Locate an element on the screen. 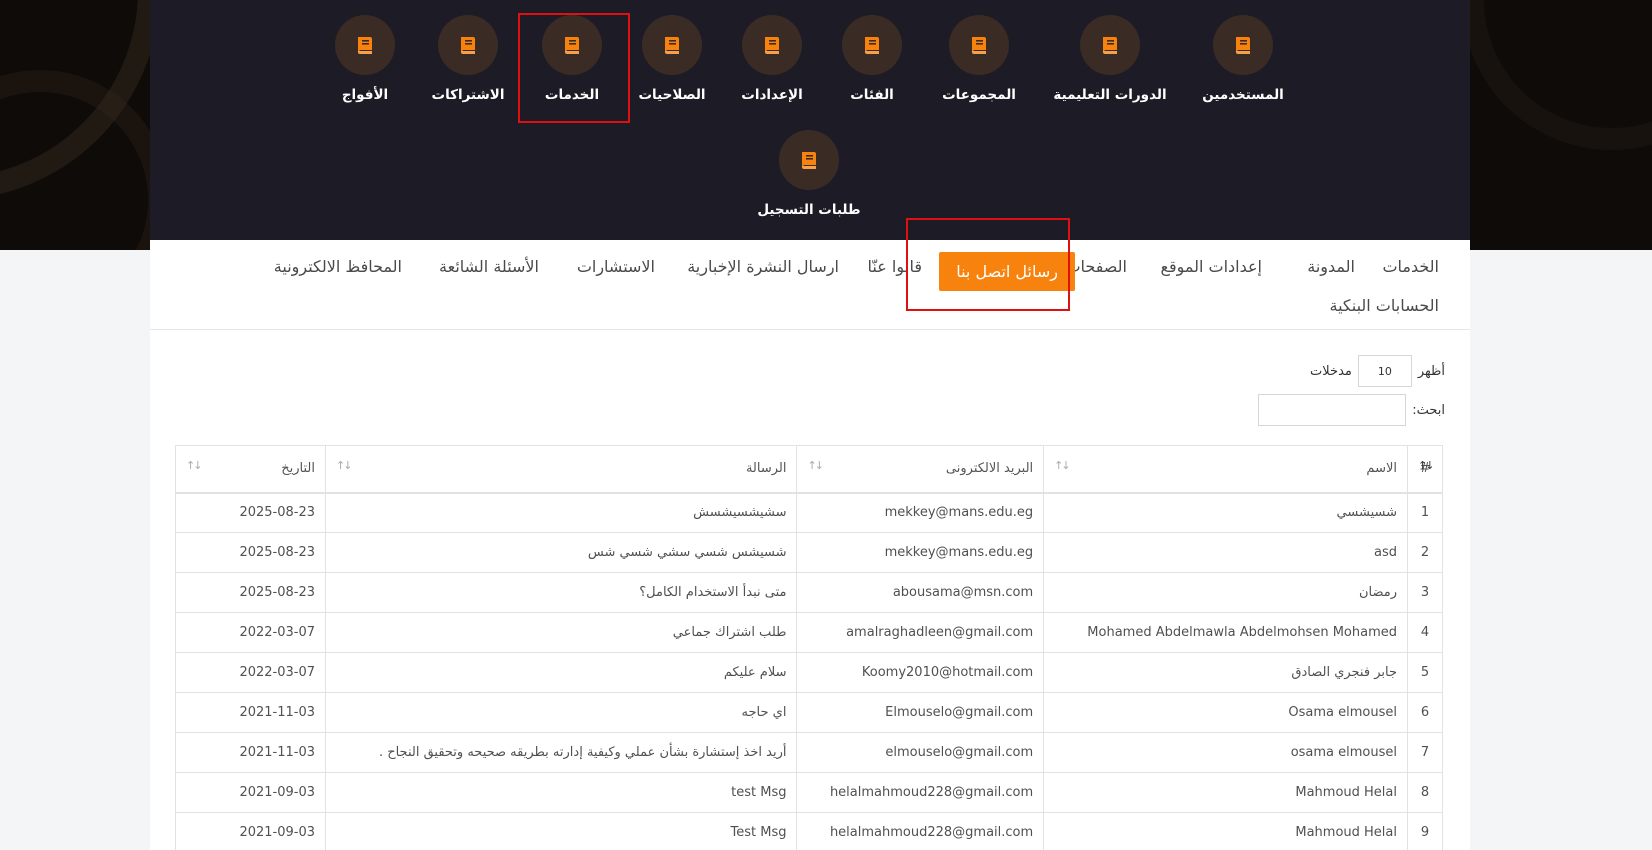 Image resolution: width=1652 pixels, height=850 pixels. cell-index: 4 is located at coordinates (1425, 632).